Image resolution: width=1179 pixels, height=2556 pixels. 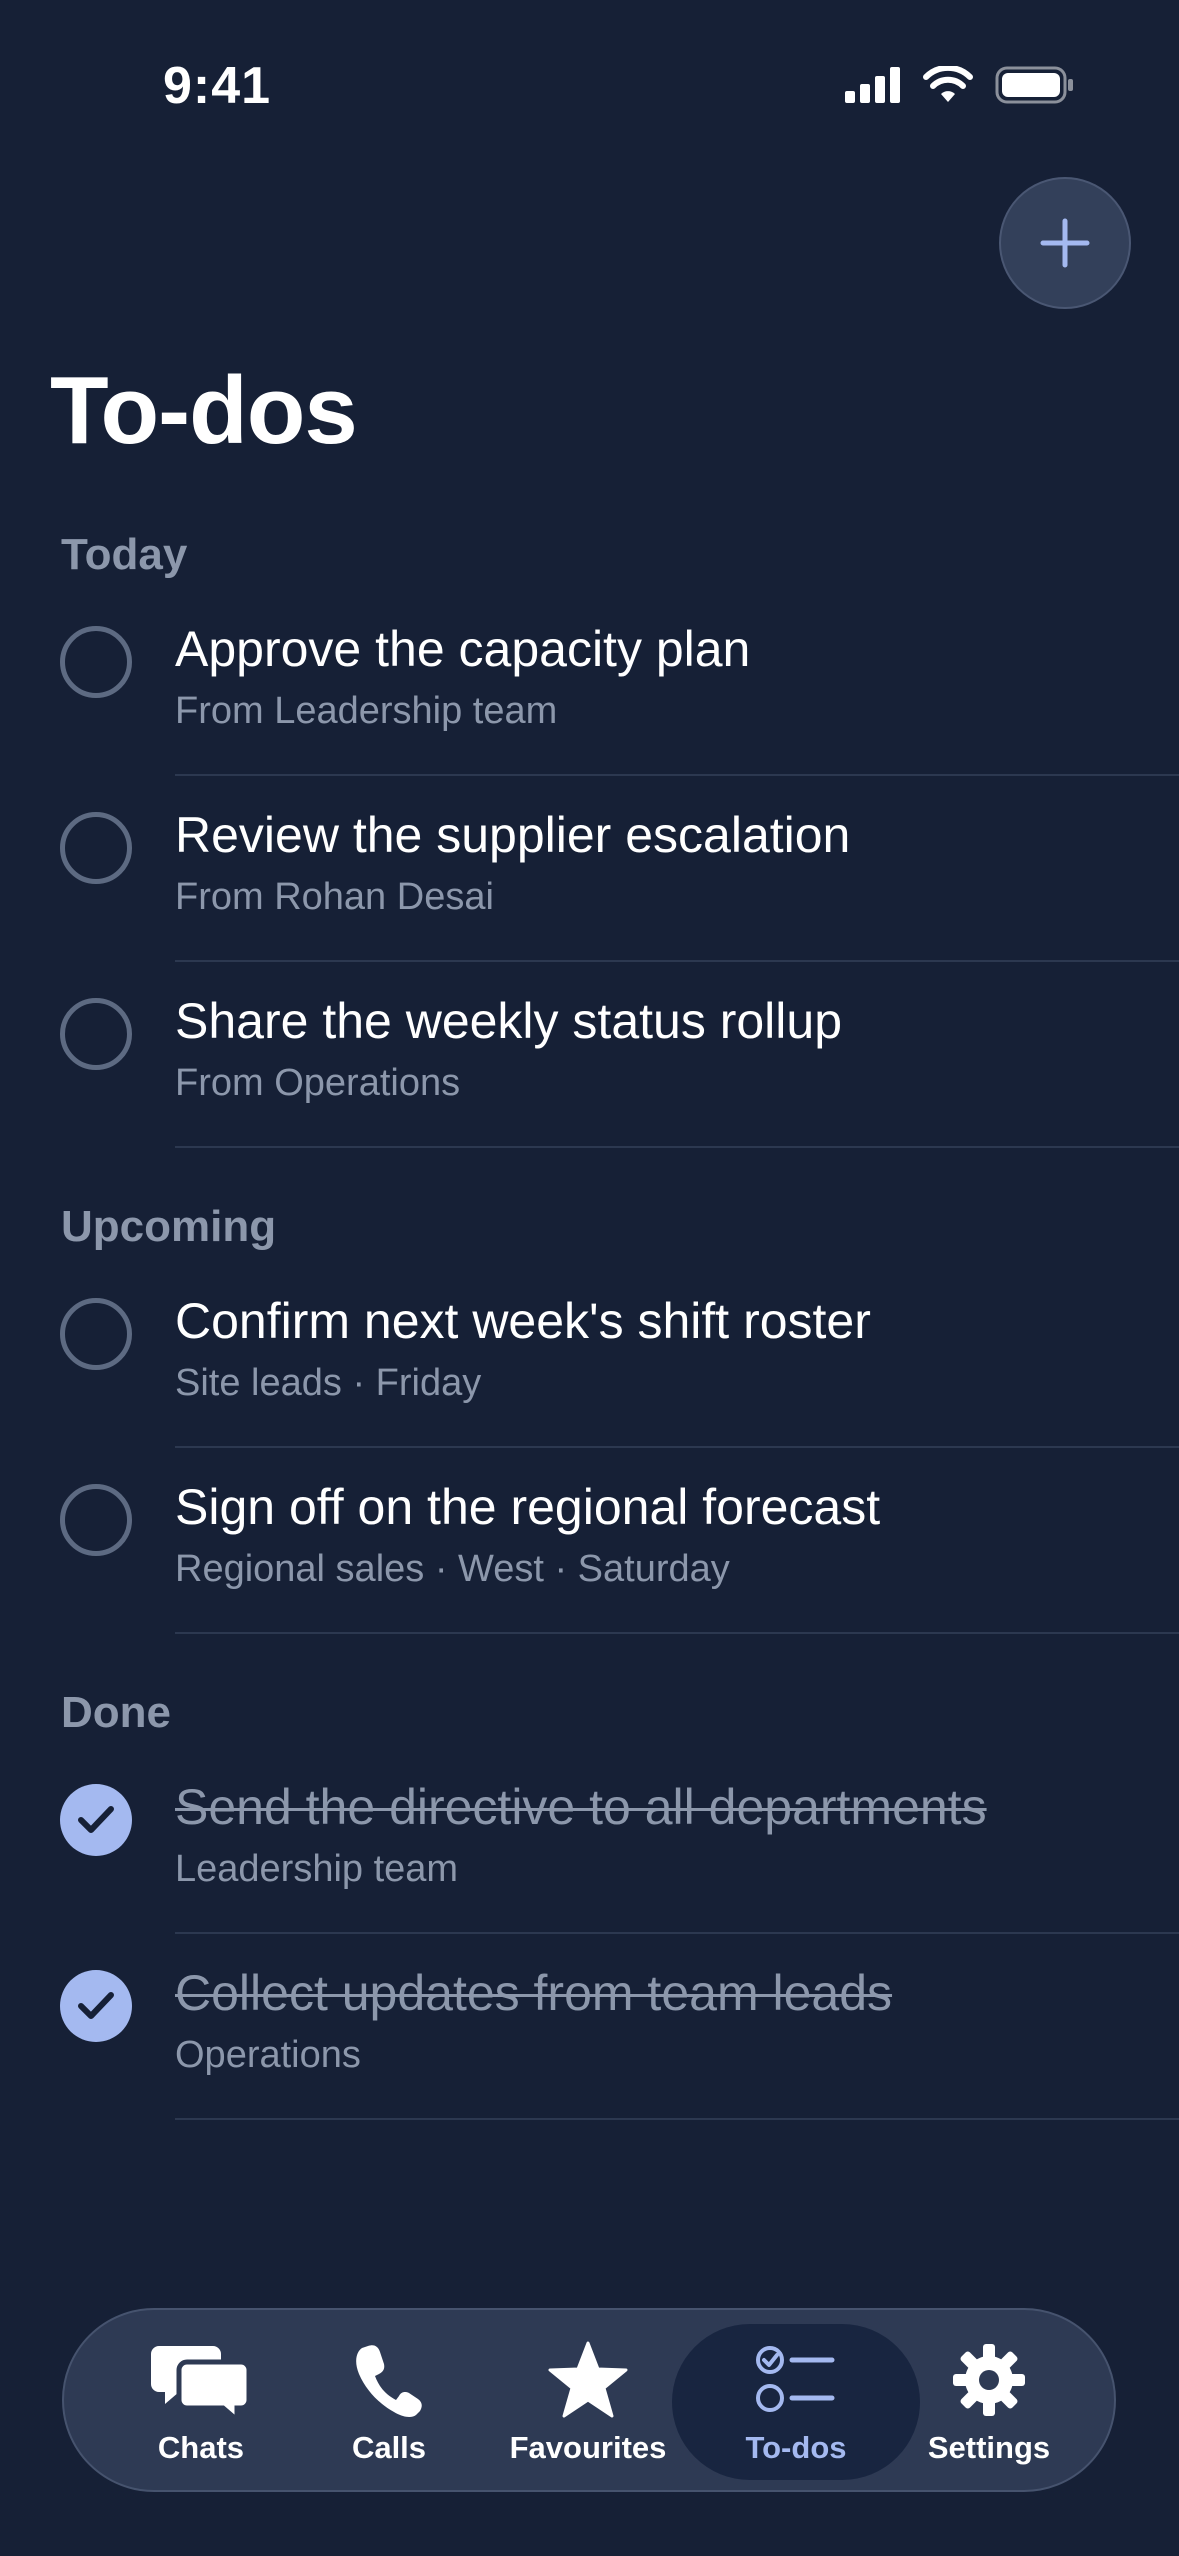 I want to click on phone-icon, so click(x=389, y=2380).